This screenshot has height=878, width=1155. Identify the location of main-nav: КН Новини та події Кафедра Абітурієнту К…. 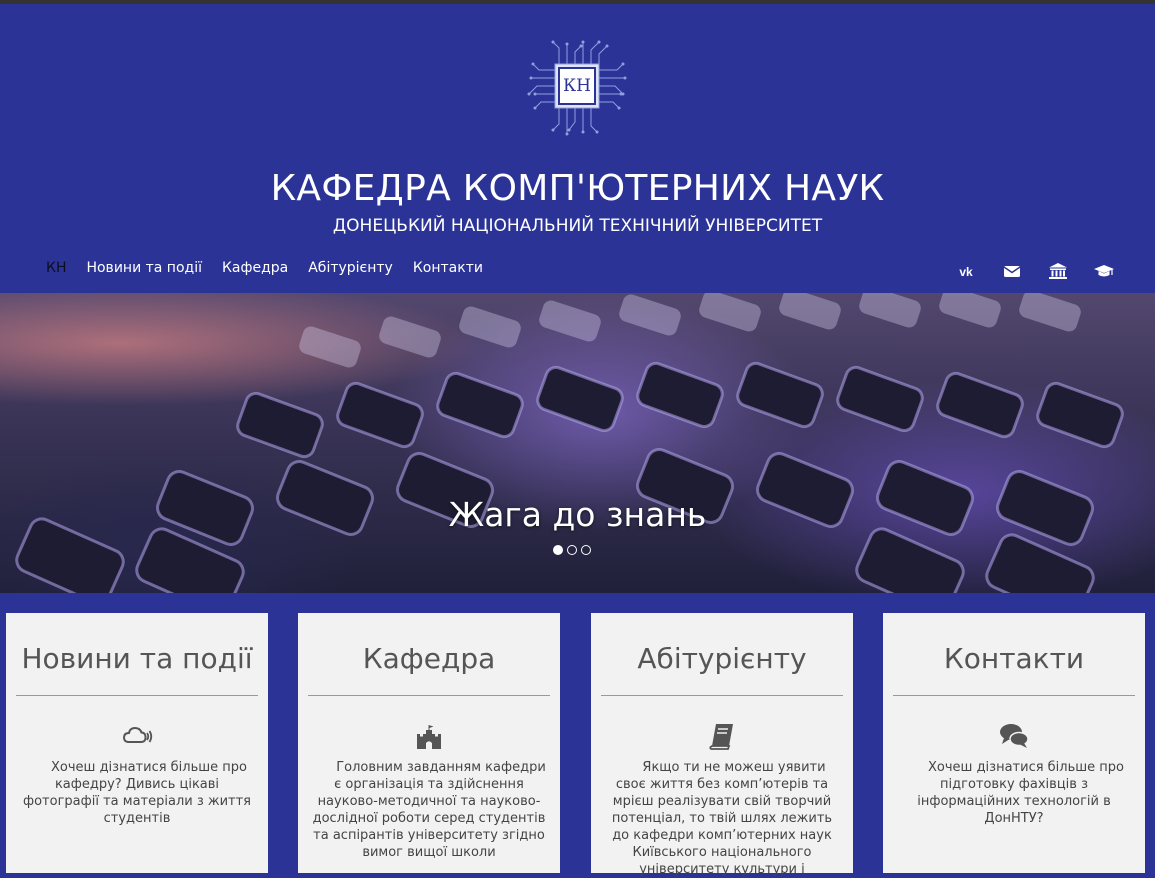
(269, 268).